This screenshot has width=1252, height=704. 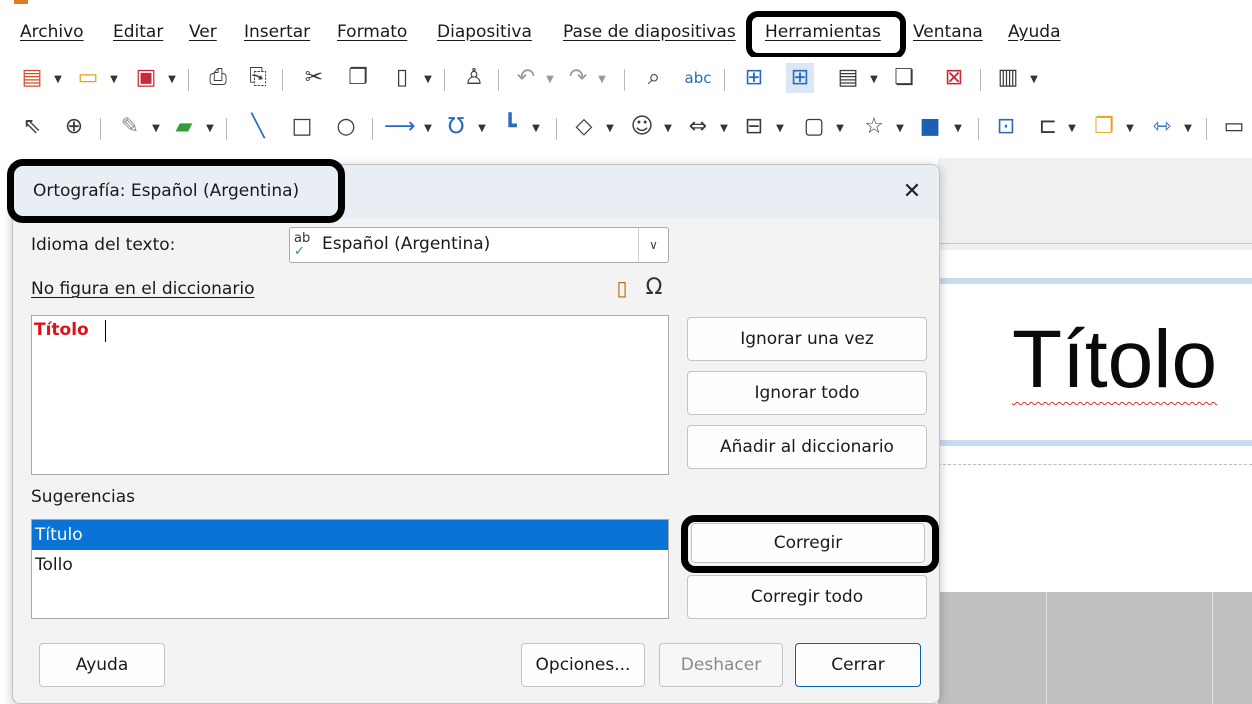 I want to click on menu-insertar: Insertar, so click(x=277, y=32).